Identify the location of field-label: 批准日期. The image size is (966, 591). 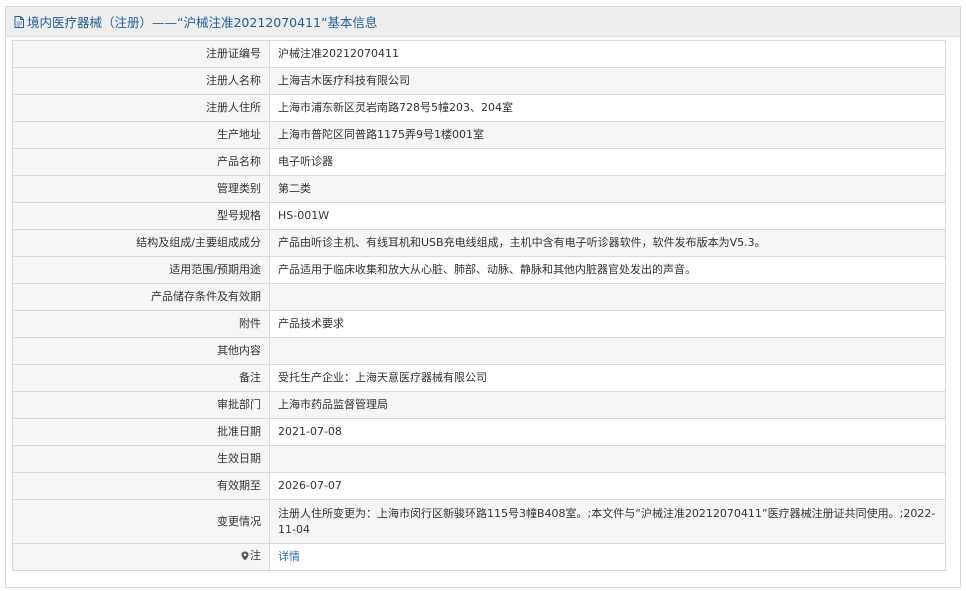
(141, 432).